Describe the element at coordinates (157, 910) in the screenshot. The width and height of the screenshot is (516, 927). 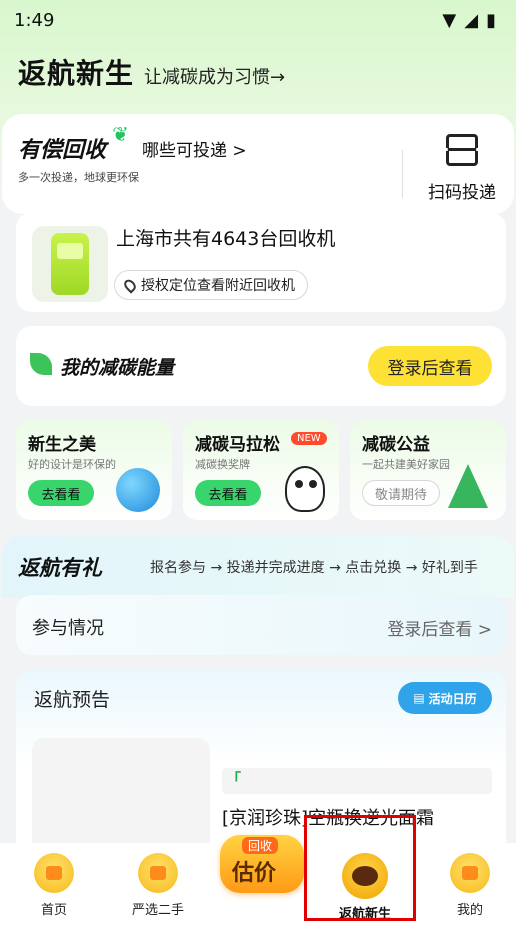
I see `tab-label: 严选二手` at that location.